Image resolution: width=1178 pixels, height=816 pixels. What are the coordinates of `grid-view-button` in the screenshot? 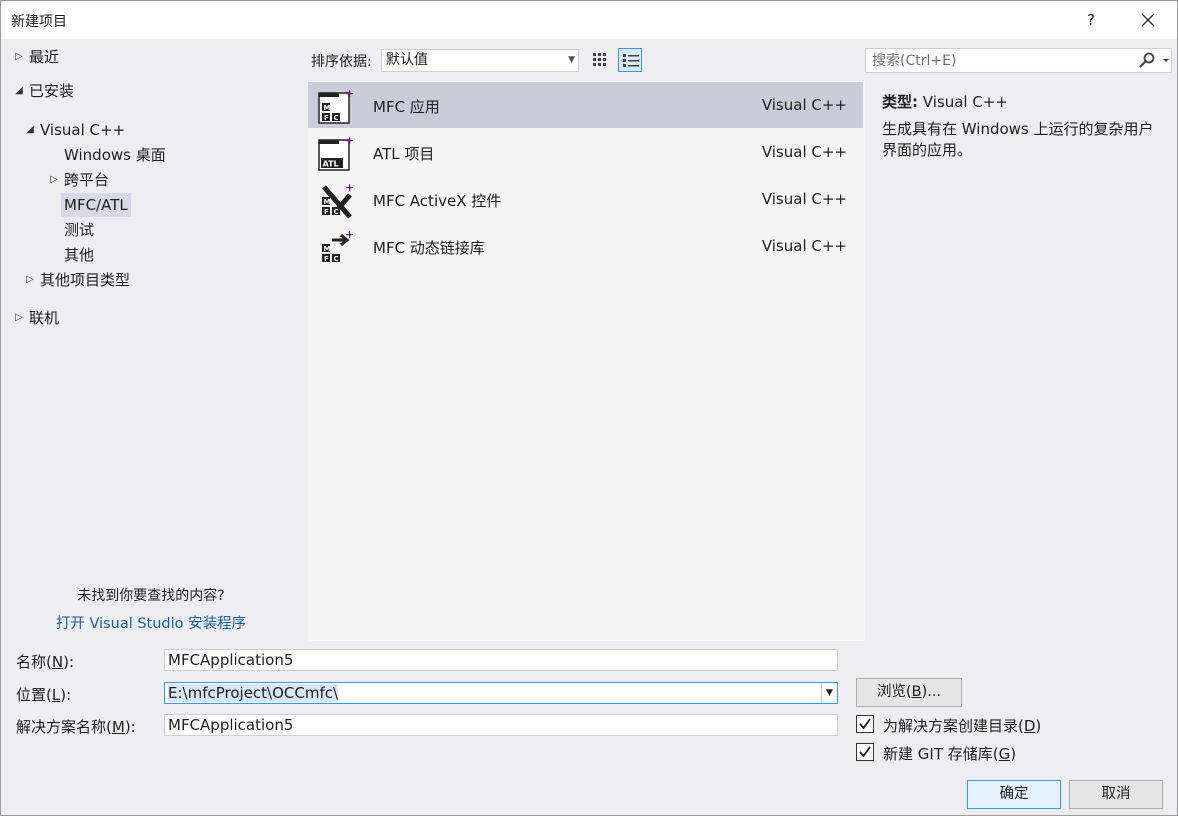 It's located at (600, 60).